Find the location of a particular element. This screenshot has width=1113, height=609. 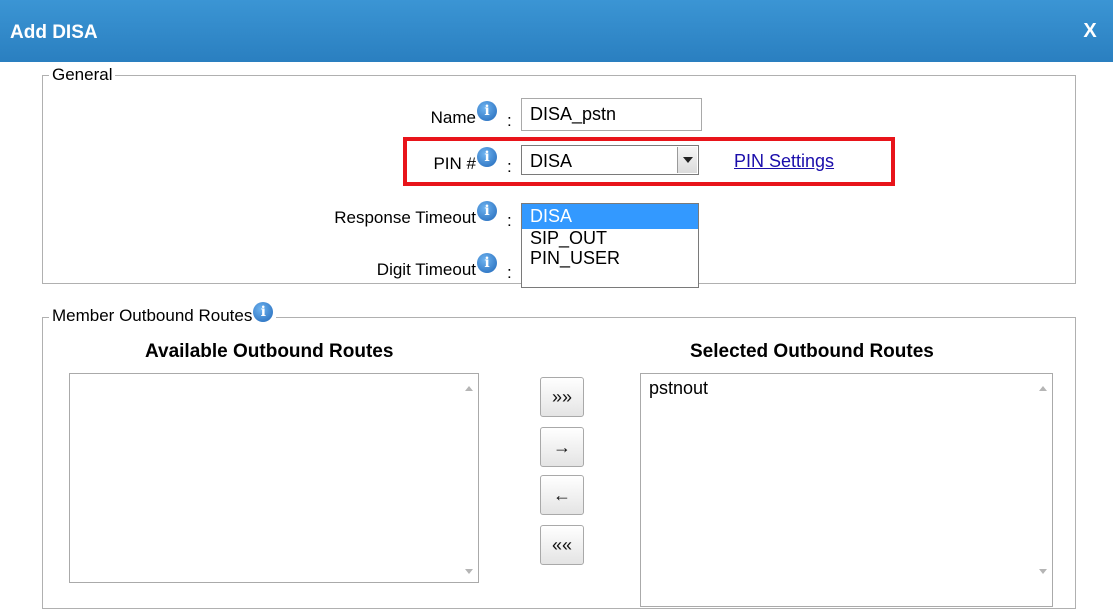

digit-timeout-label-text: Digit Timeout is located at coordinates (426, 269).